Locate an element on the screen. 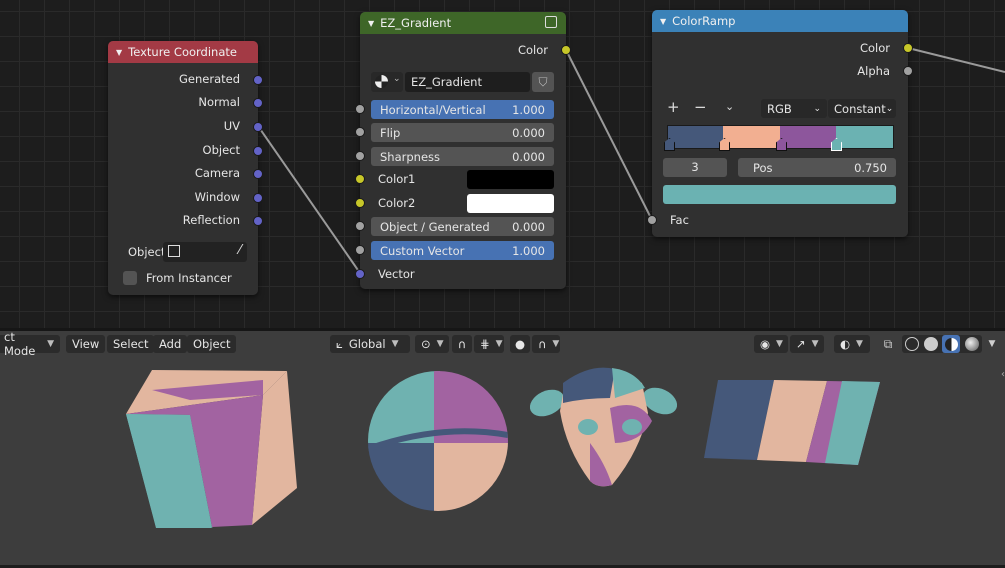  output-uv: UV is located at coordinates (231, 126).